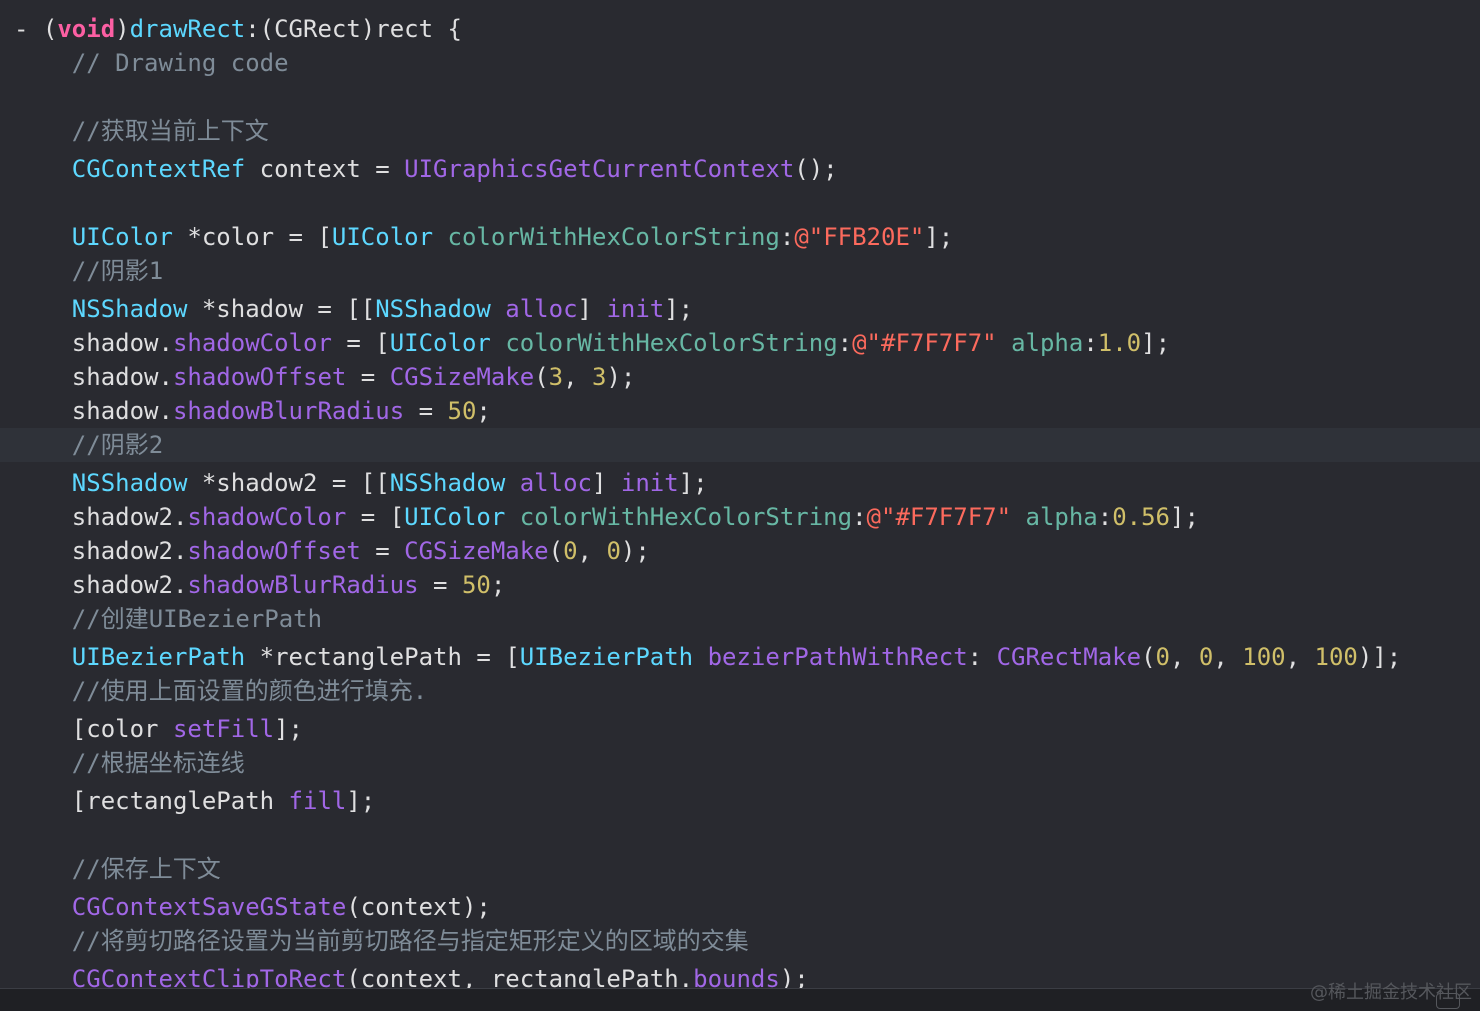 The height and width of the screenshot is (1011, 1480). What do you see at coordinates (740, 585) in the screenshot?
I see `code-line: shadow2.shadowBlurRadius = 50;` at bounding box center [740, 585].